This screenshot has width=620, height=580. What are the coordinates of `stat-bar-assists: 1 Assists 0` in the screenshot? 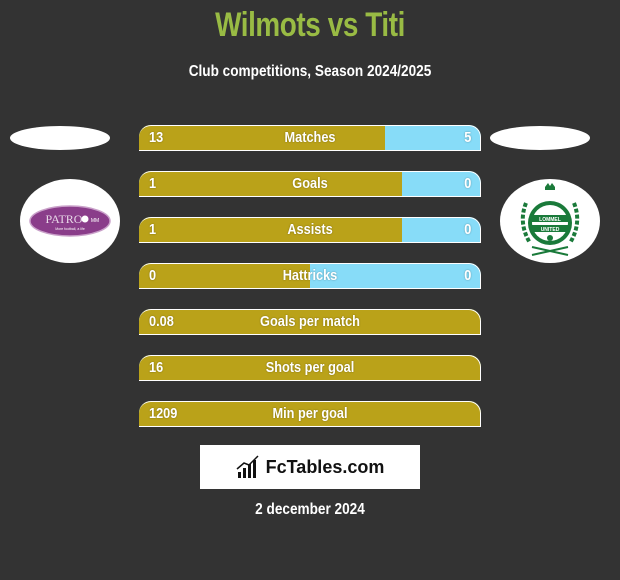 It's located at (310, 230).